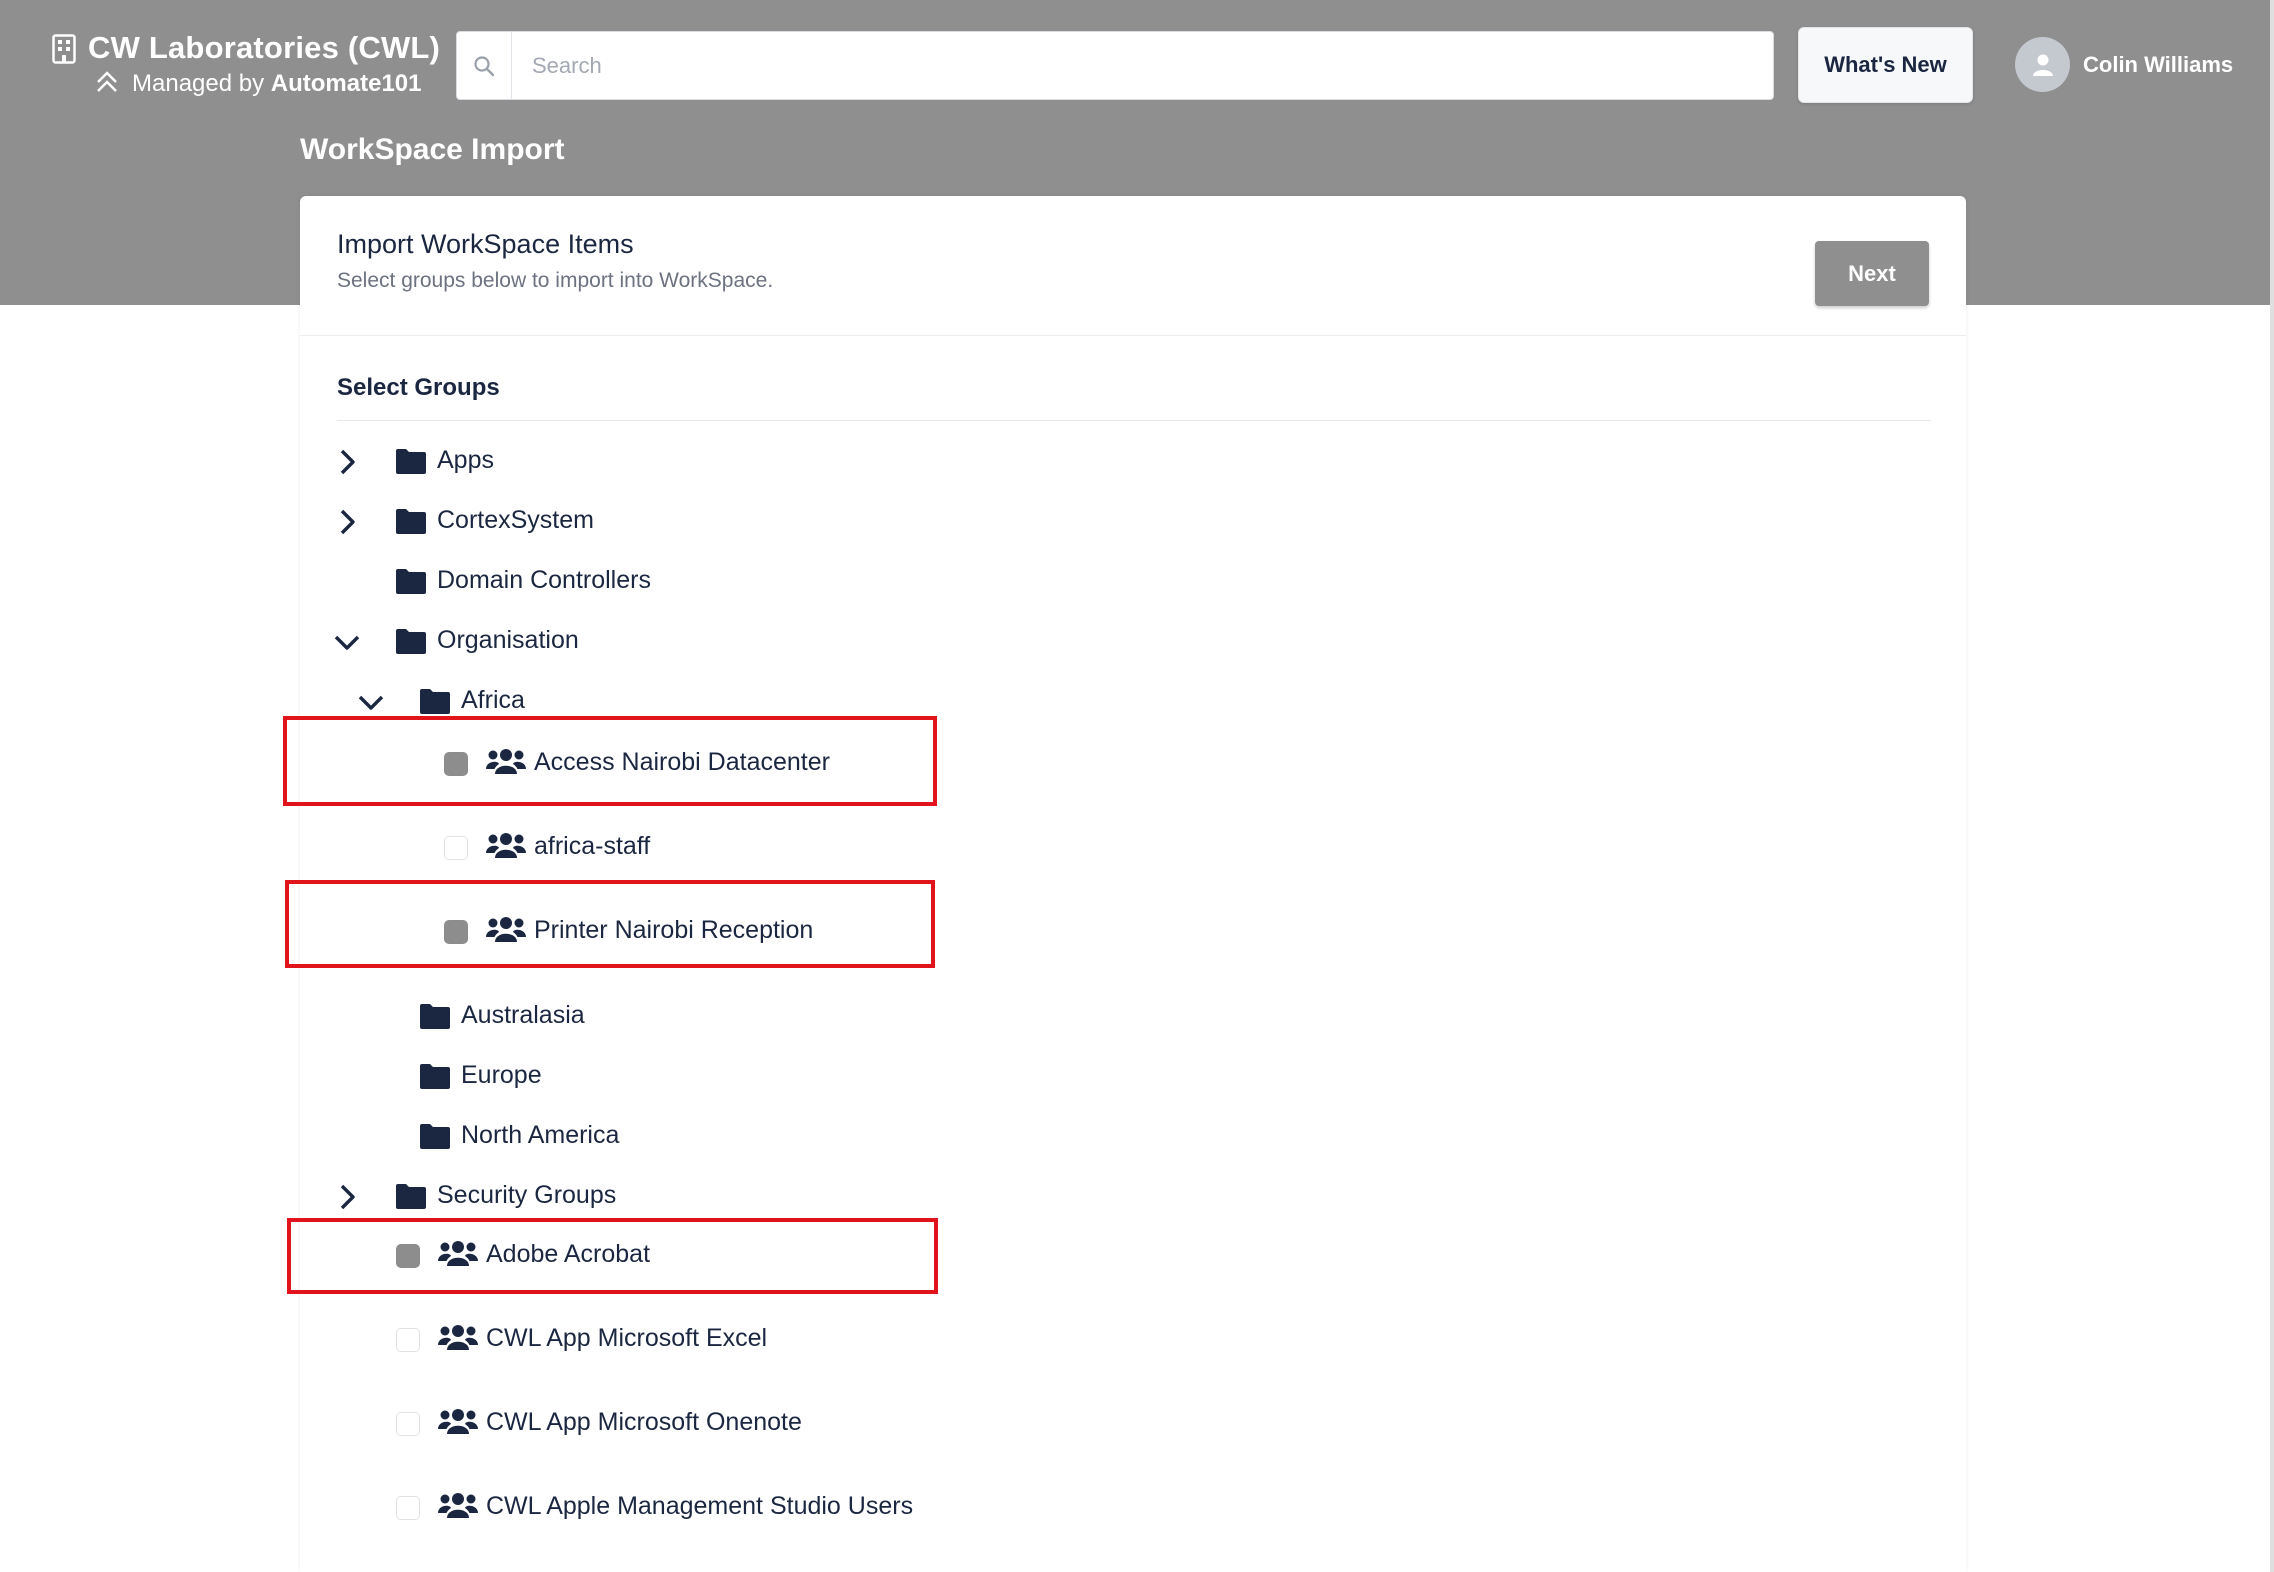  Describe the element at coordinates (527, 1195) in the screenshot. I see `tree-item-label: Security Groups` at that location.